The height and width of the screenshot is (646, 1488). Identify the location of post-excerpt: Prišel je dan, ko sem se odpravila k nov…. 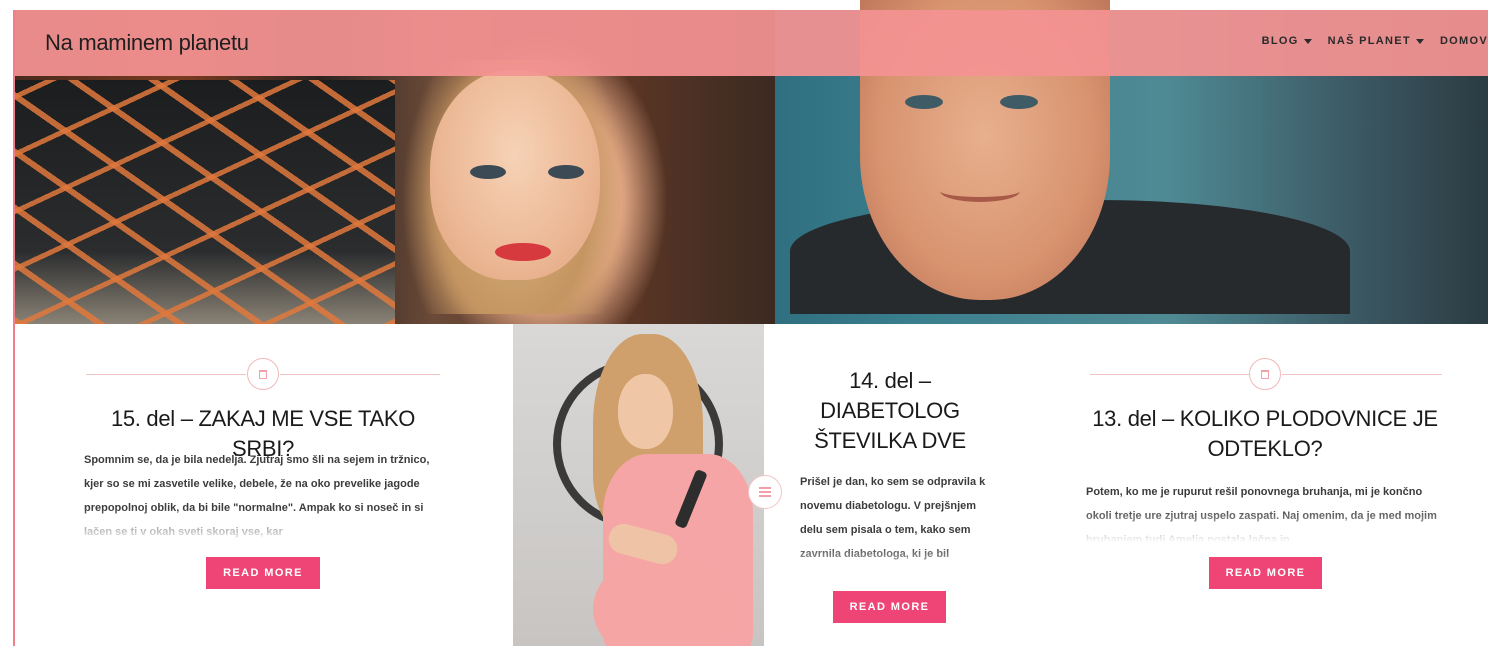
(895, 525).